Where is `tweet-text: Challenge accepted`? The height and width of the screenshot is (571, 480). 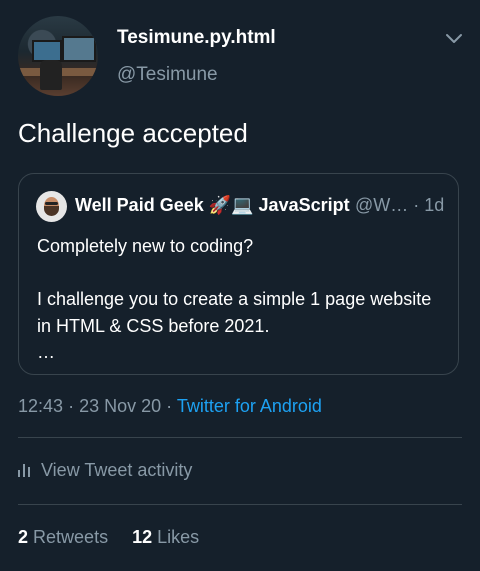
tweet-text: Challenge accepted is located at coordinates (133, 133).